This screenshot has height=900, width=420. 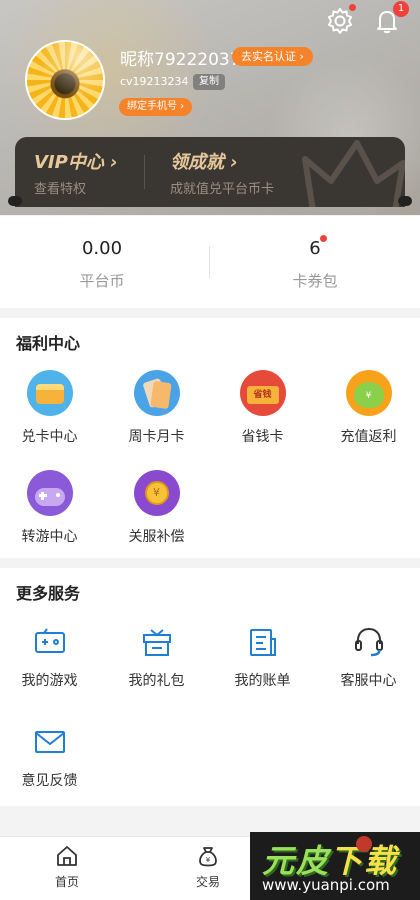 What do you see at coordinates (405, 201) in the screenshot?
I see `card-edge-right` at bounding box center [405, 201].